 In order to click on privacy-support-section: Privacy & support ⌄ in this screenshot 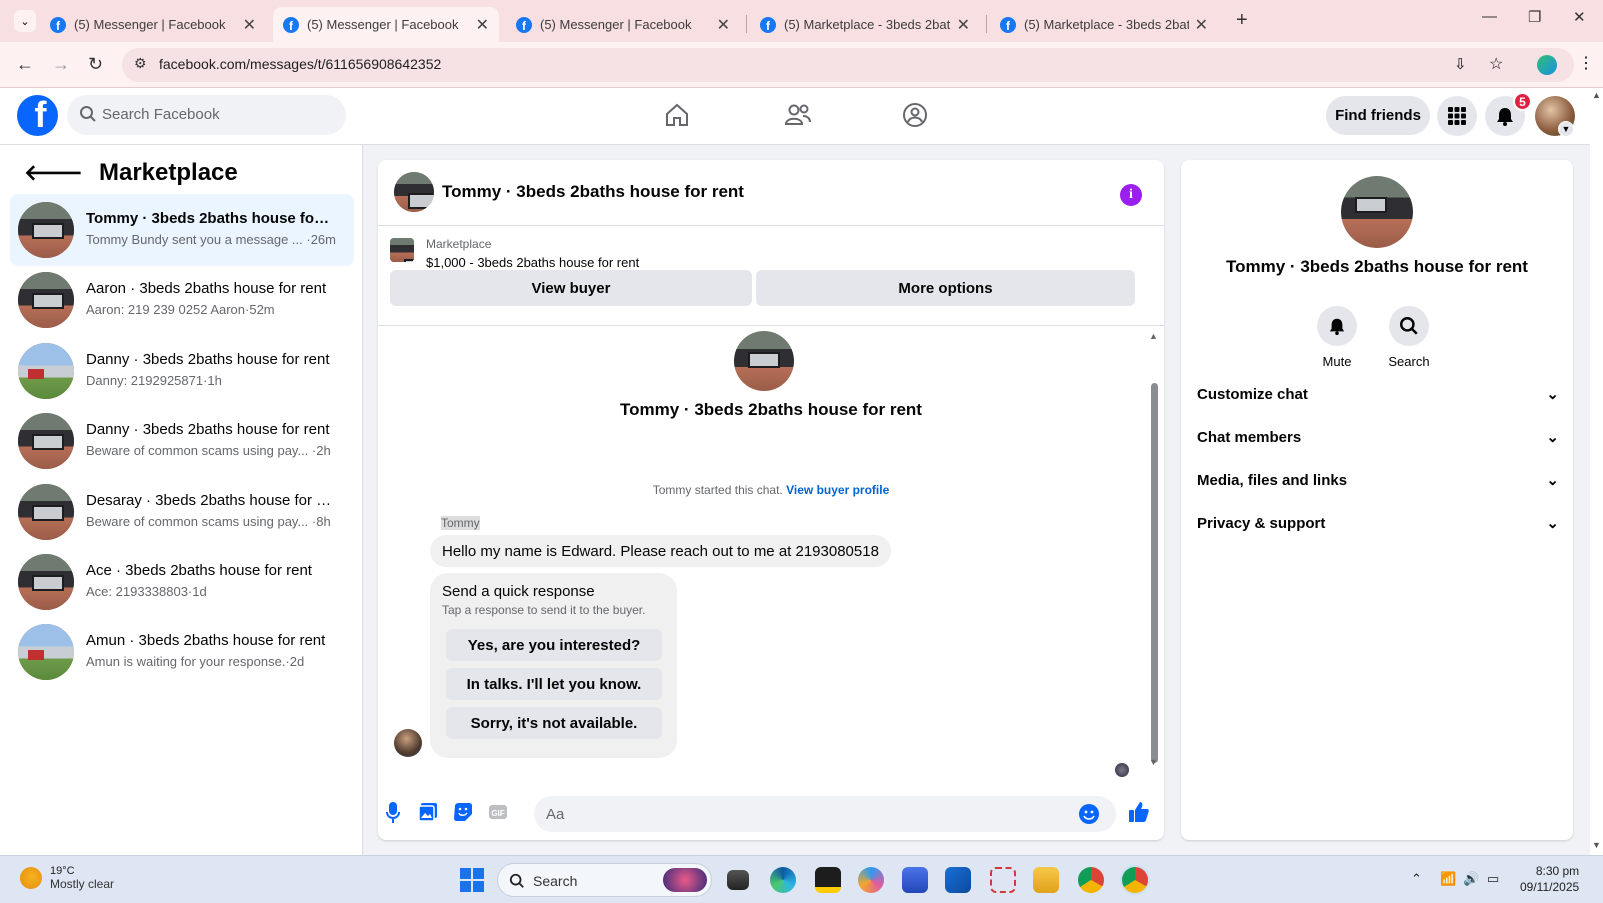, I will do `click(1378, 523)`.